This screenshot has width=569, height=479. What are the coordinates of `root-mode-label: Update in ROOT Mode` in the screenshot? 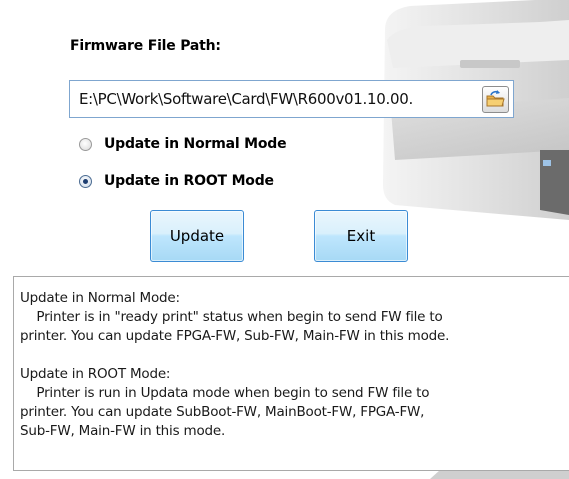 It's located at (189, 181).